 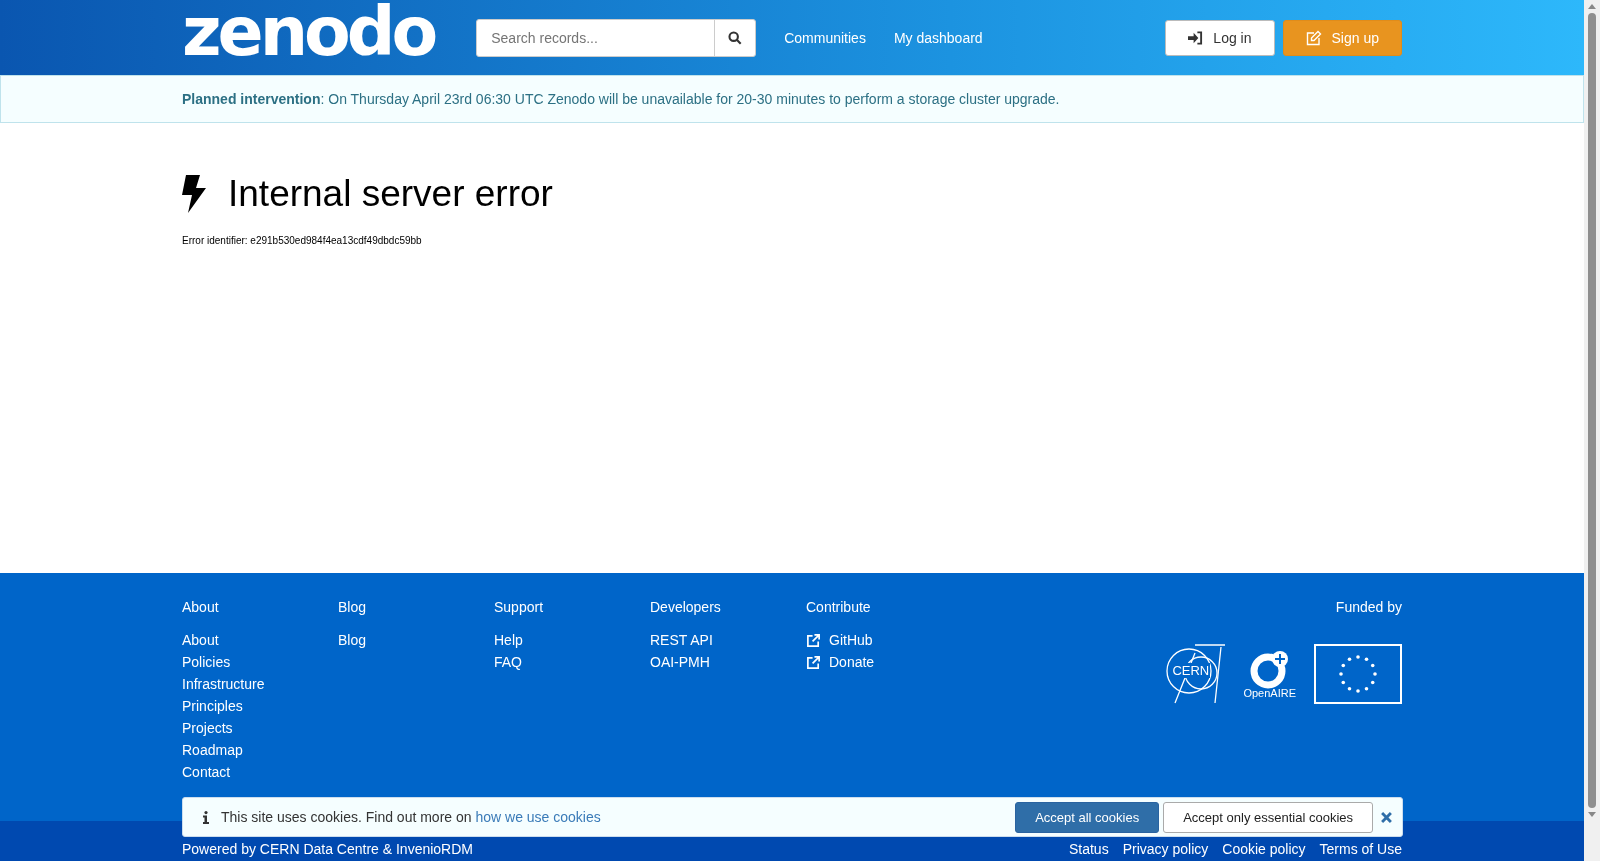 What do you see at coordinates (260, 640) in the screenshot?
I see `footer-link: About` at bounding box center [260, 640].